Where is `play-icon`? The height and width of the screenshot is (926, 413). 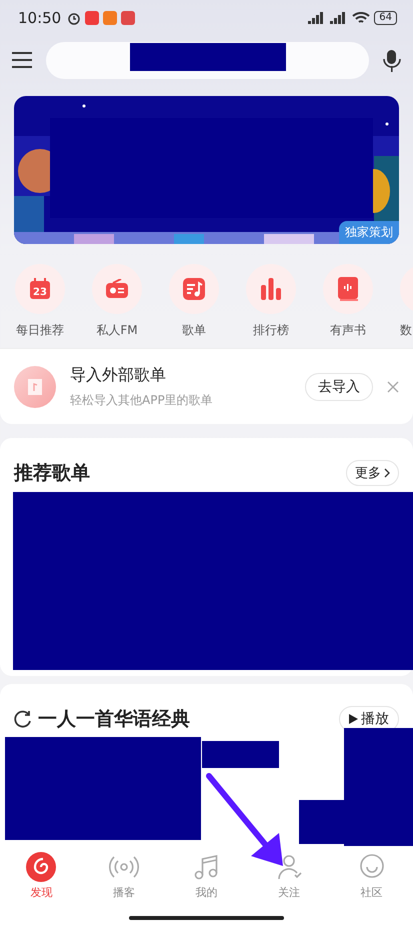
play-icon is located at coordinates (353, 719).